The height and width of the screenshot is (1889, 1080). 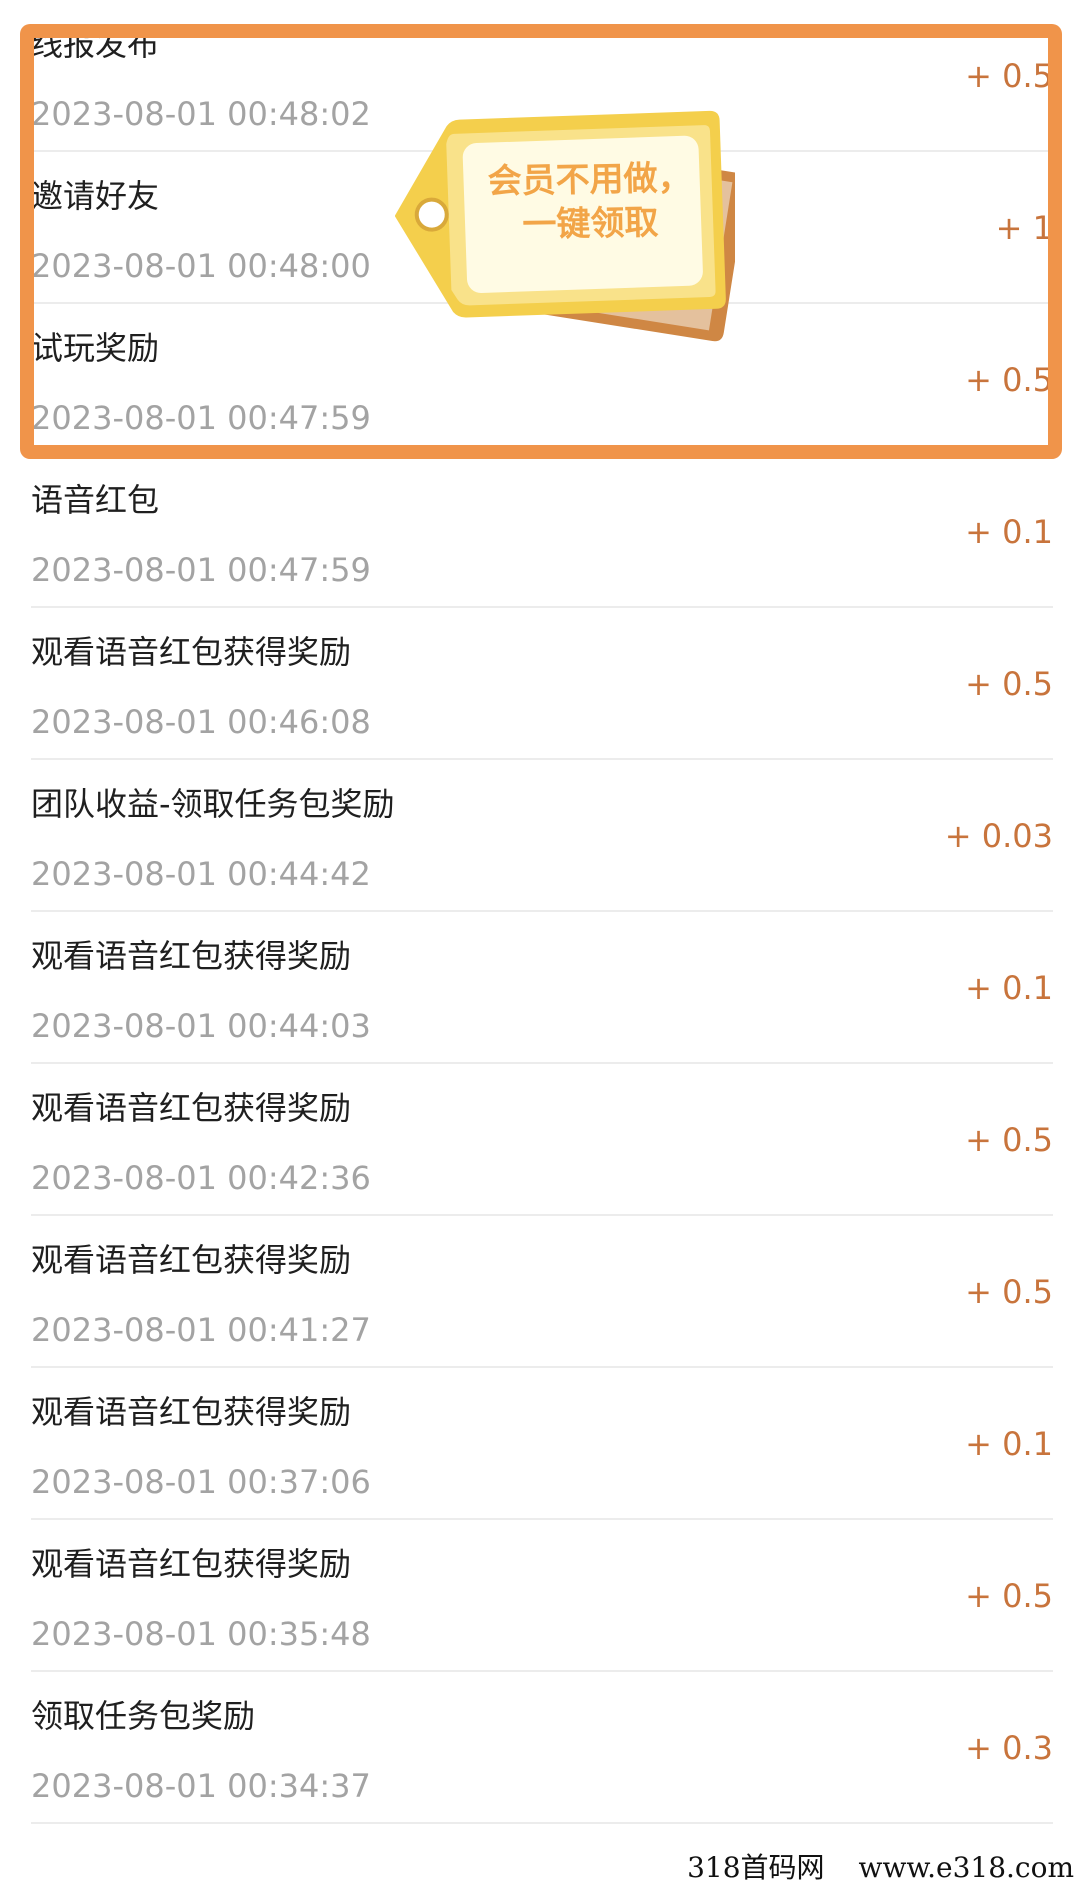 What do you see at coordinates (540, 1748) in the screenshot?
I see `list-item: 领取任务包奖励 2023-08-01 00:34:37 + 0.3` at bounding box center [540, 1748].